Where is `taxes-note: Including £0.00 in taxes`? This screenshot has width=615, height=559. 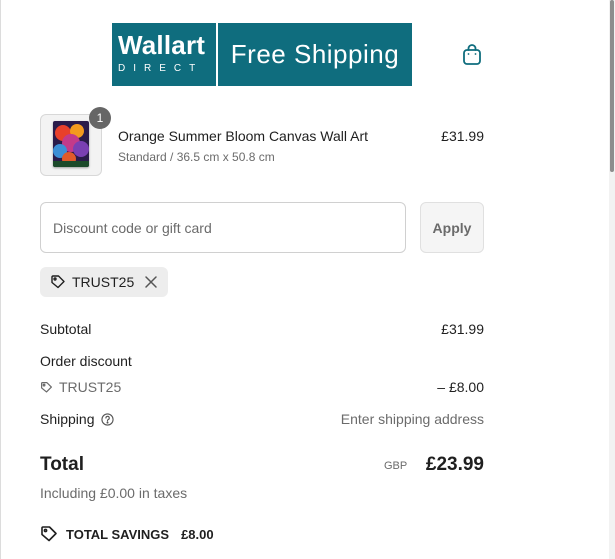 taxes-note: Including £0.00 in taxes is located at coordinates (114, 493).